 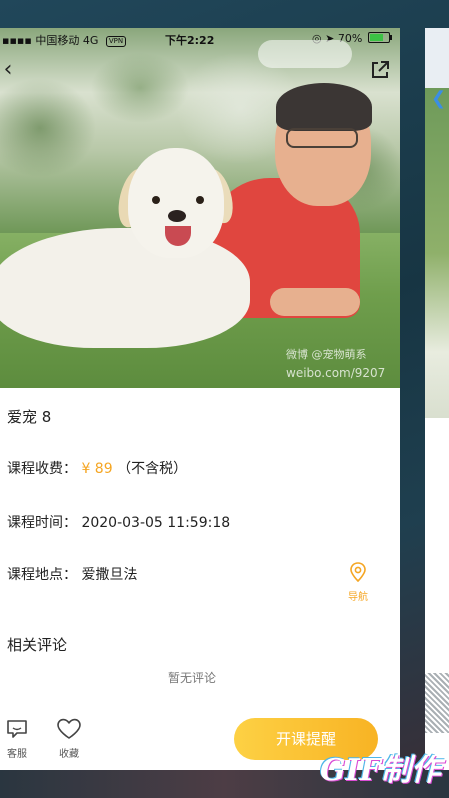 What do you see at coordinates (315, 302) in the screenshot?
I see `hero-man-arm` at bounding box center [315, 302].